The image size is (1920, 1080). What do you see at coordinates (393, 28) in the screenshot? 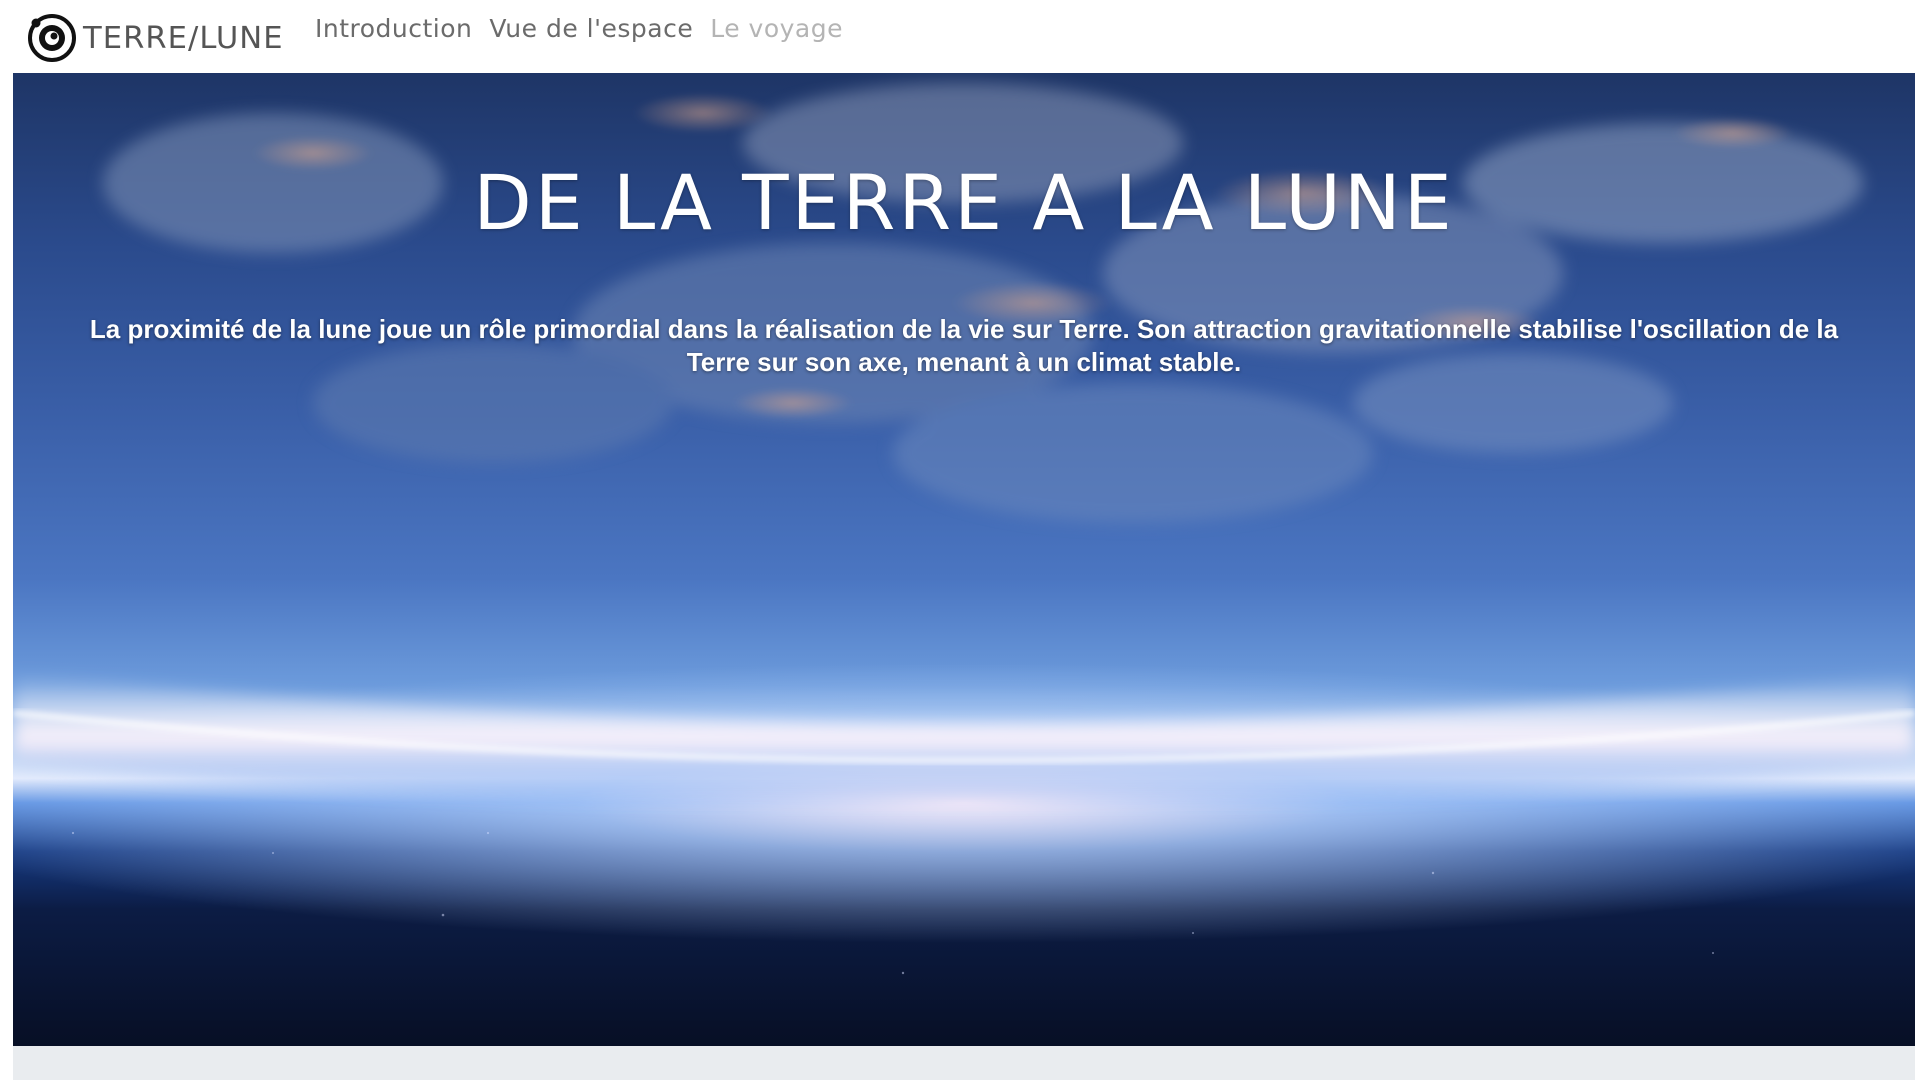
I see `nav-link-introduction: Introduction` at bounding box center [393, 28].